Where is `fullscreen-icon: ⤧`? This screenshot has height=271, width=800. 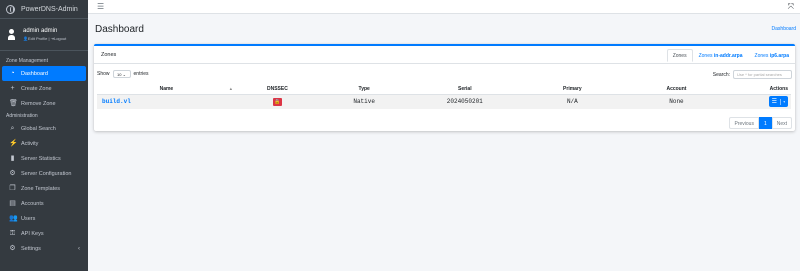 fullscreen-icon: ⤧ is located at coordinates (791, 7).